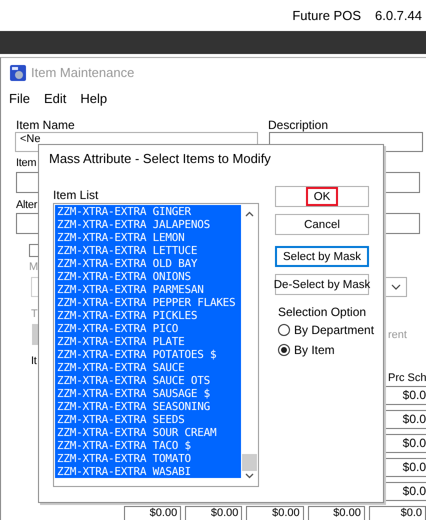 The height and width of the screenshot is (520, 426). What do you see at coordinates (33, 250) in the screenshot?
I see `checkbox` at bounding box center [33, 250].